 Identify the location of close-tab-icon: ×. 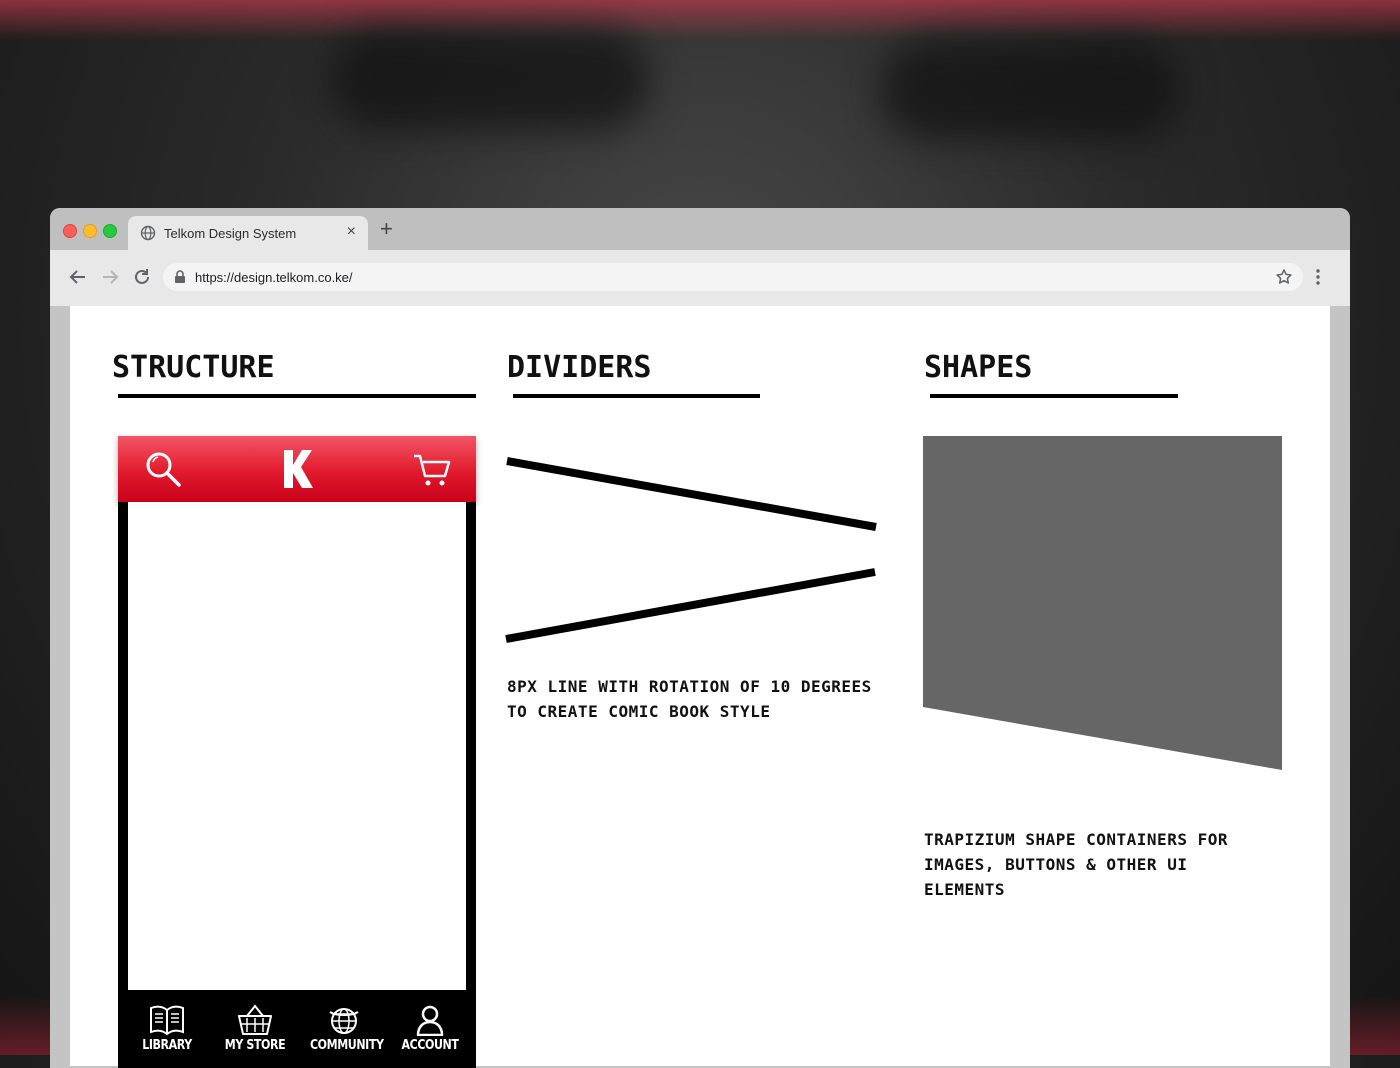
(351, 232).